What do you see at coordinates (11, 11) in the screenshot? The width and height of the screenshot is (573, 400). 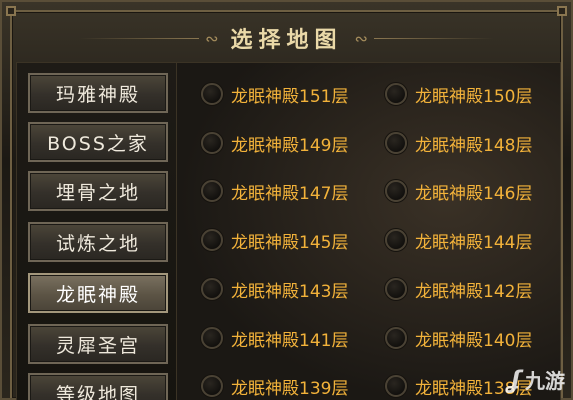 I see `corner-ornament-left` at bounding box center [11, 11].